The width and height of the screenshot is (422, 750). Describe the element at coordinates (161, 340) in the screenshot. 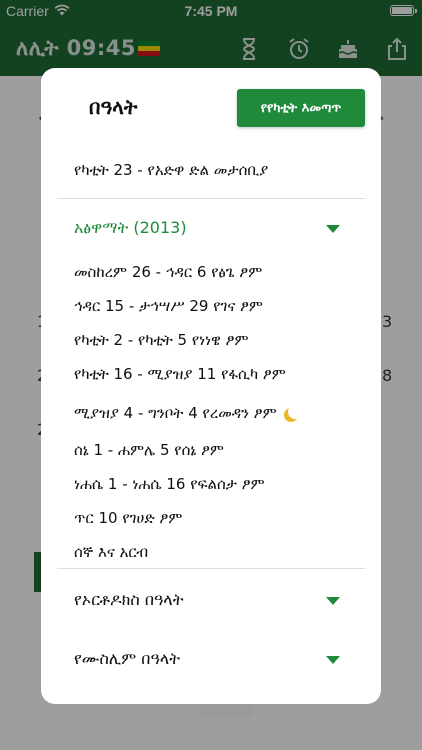

I see `list-item: የካቲት 2 - የካቲት 5 የነነዌ ፆም` at that location.